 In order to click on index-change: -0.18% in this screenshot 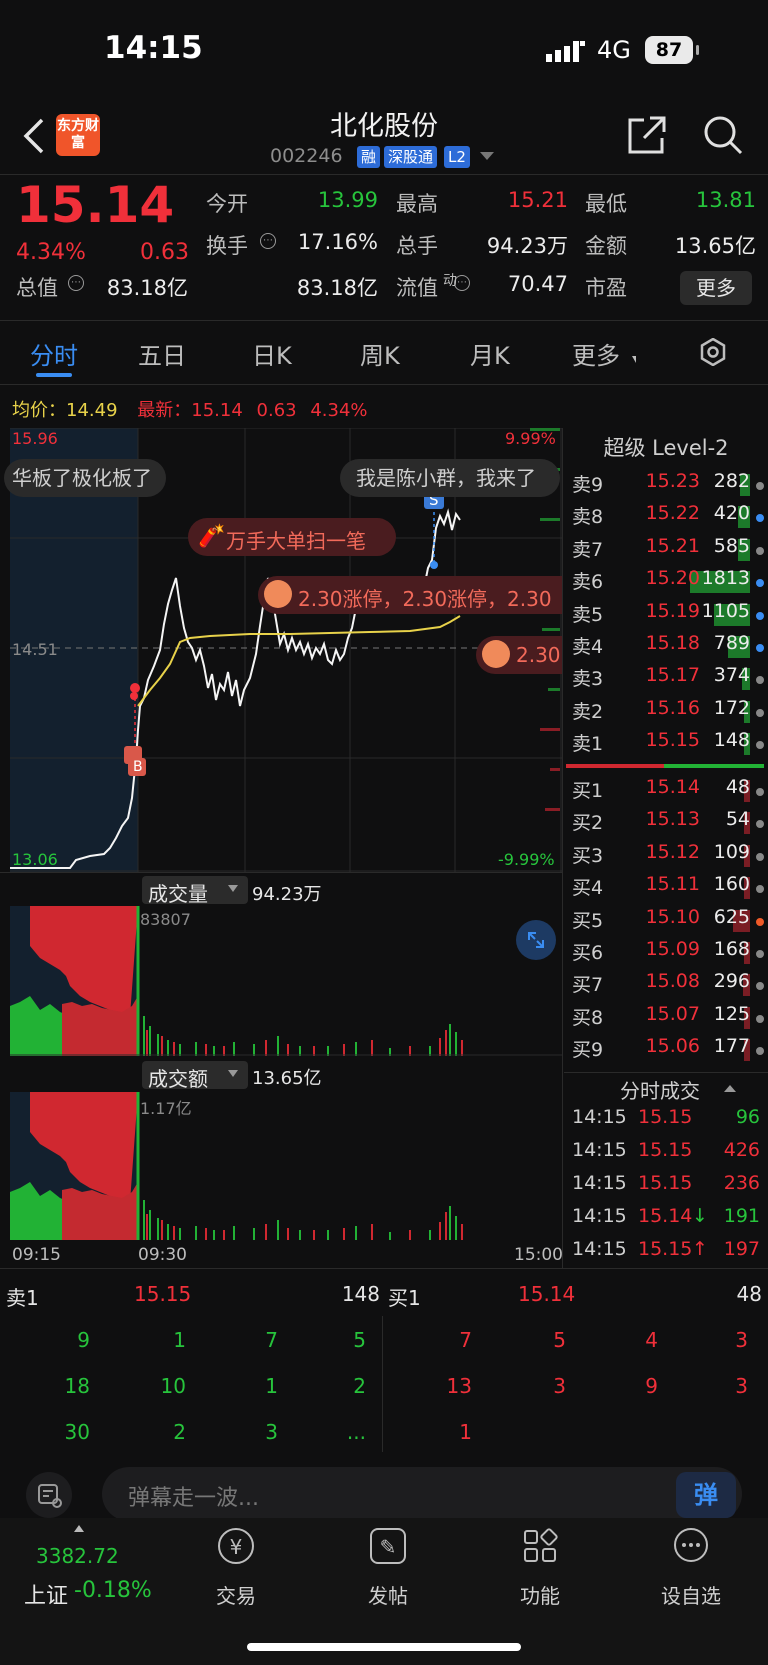, I will do `click(113, 1590)`.